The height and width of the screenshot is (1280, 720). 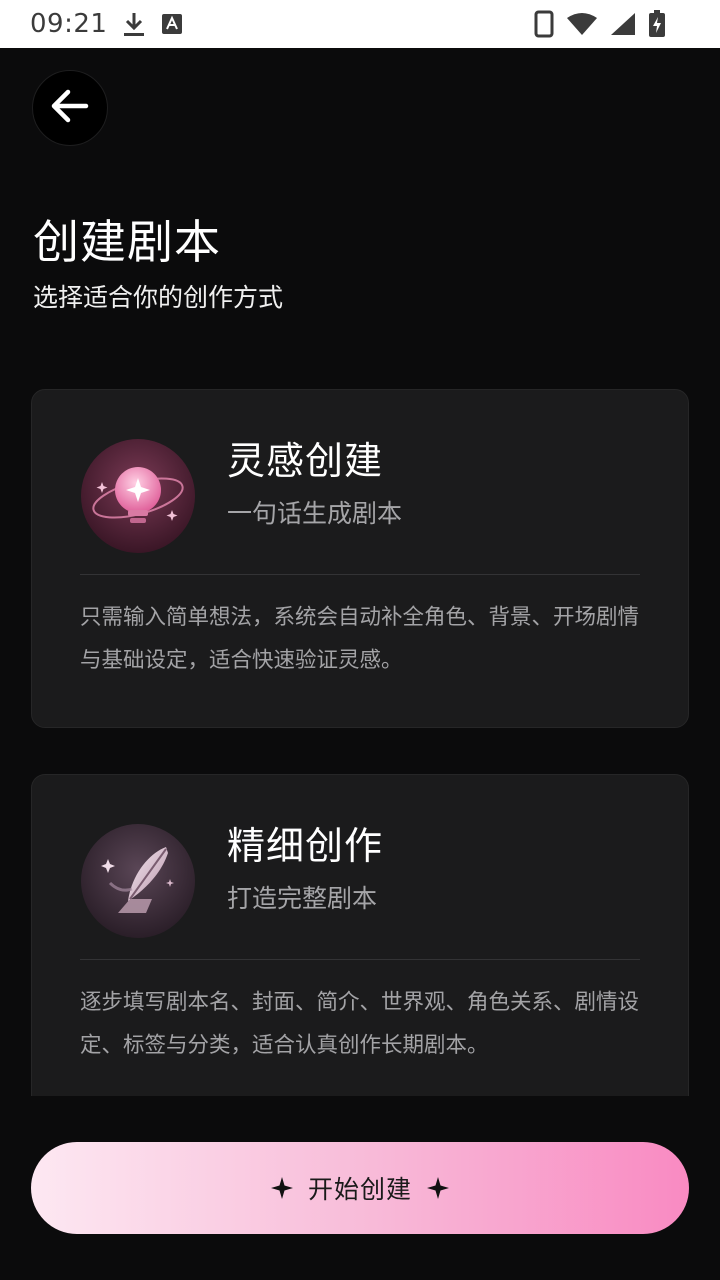 What do you see at coordinates (305, 846) in the screenshot?
I see `option-title: 精细创作` at bounding box center [305, 846].